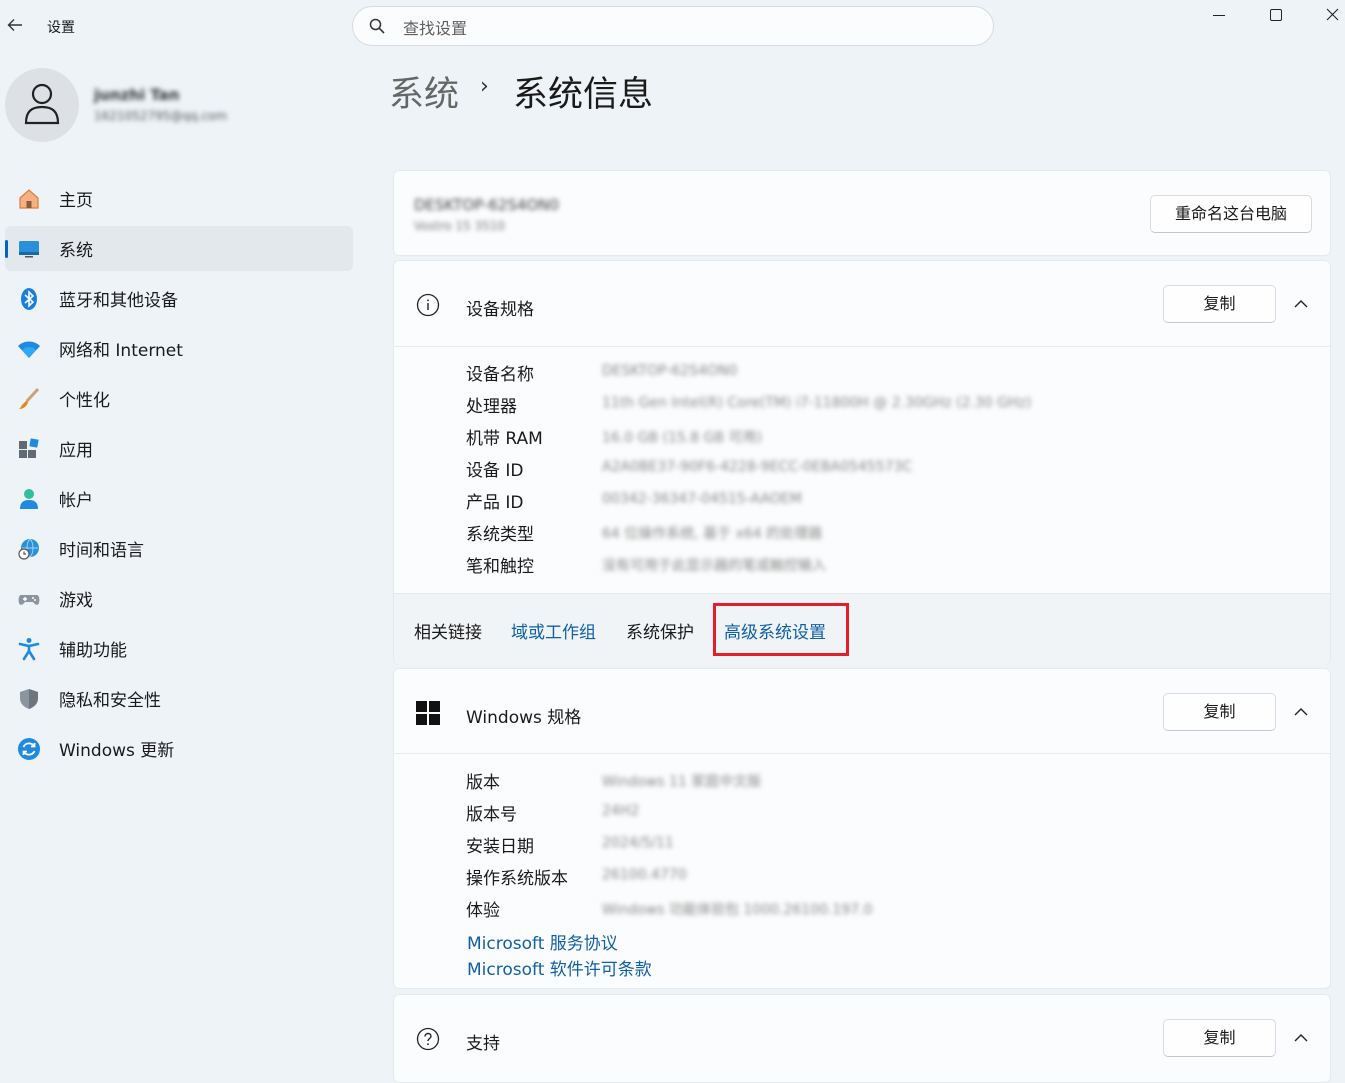 The height and width of the screenshot is (1083, 1345). What do you see at coordinates (29, 249) in the screenshot?
I see `system-display-icon` at bounding box center [29, 249].